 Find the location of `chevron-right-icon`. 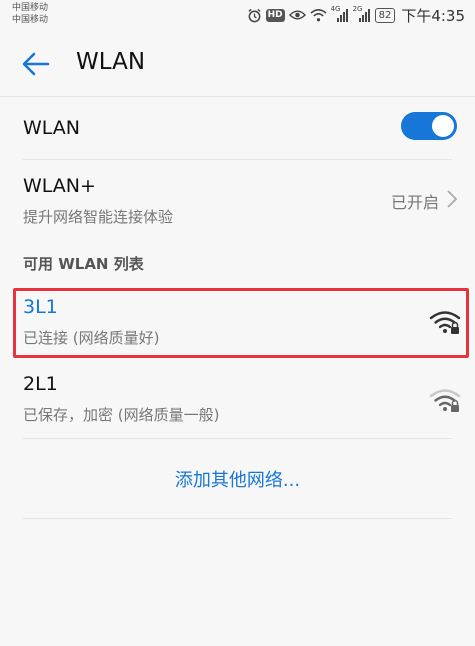

chevron-right-icon is located at coordinates (452, 199).